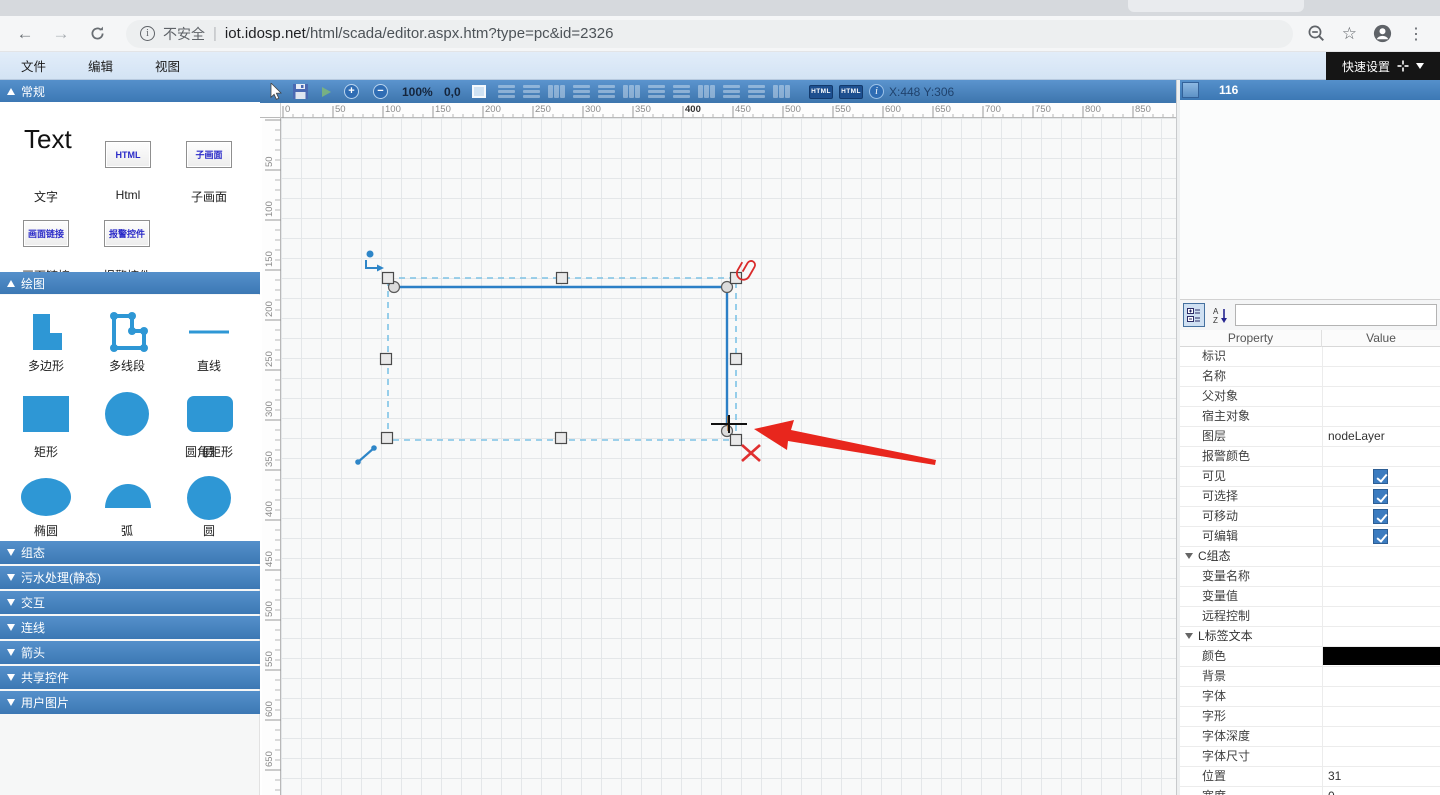  Describe the element at coordinates (1310, 577) in the screenshot. I see `property-row: 变量名称` at that location.